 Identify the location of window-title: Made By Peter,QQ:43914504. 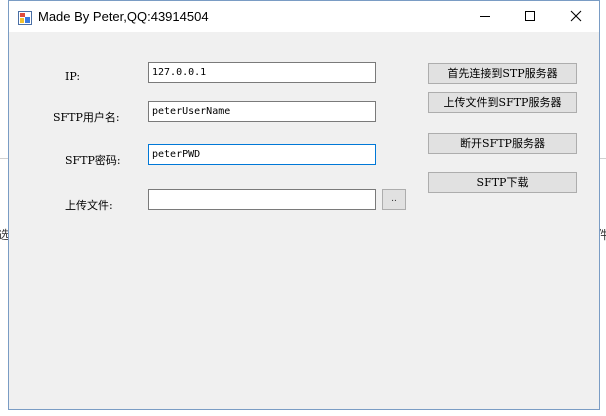
(123, 16).